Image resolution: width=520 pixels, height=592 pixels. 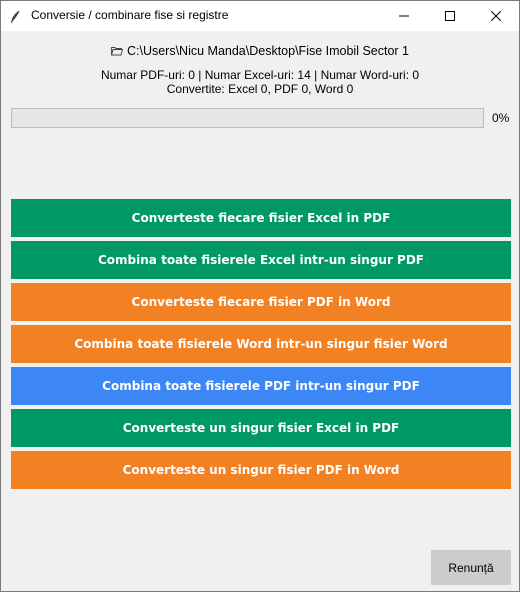 I want to click on convert-single-pdf-to-word-button: Converteste un singur fisier PDF in Word, so click(x=261, y=470).